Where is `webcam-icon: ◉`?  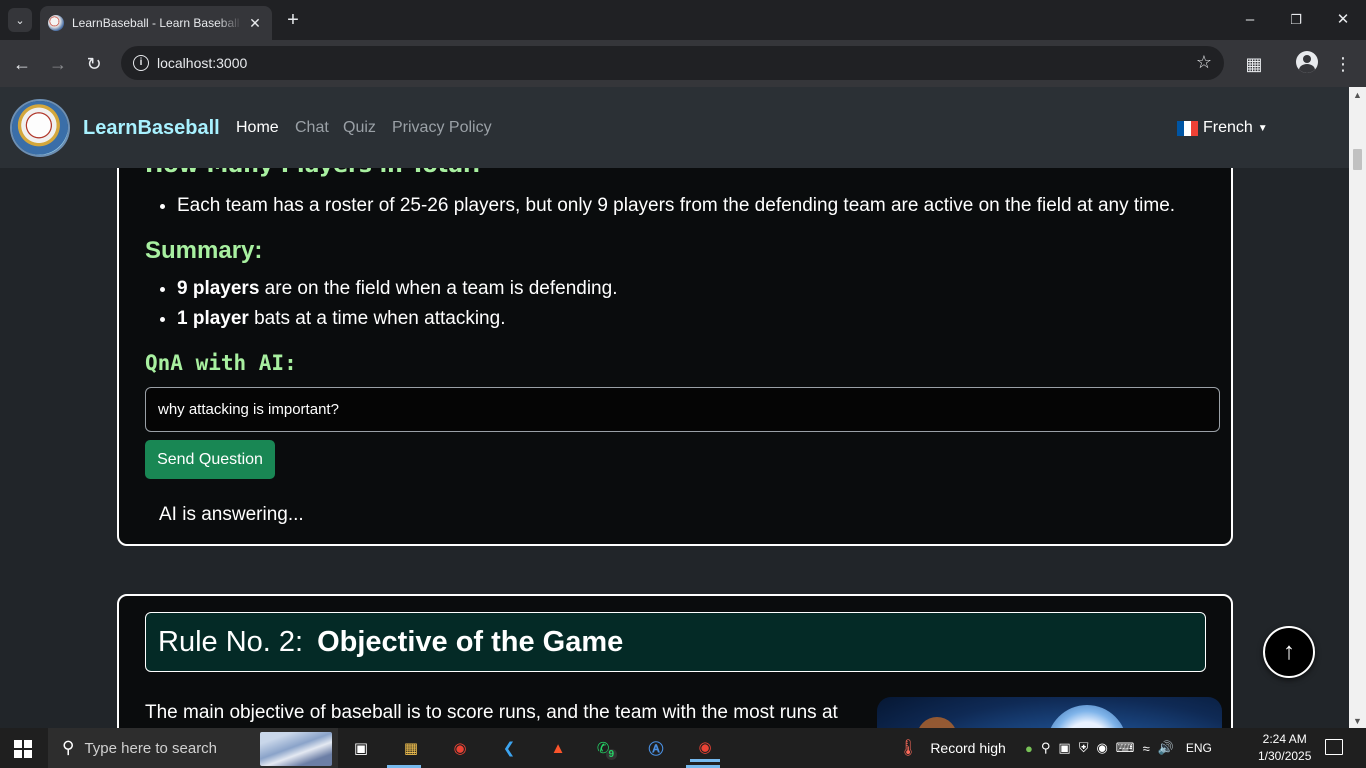 webcam-icon: ◉ is located at coordinates (1101, 748).